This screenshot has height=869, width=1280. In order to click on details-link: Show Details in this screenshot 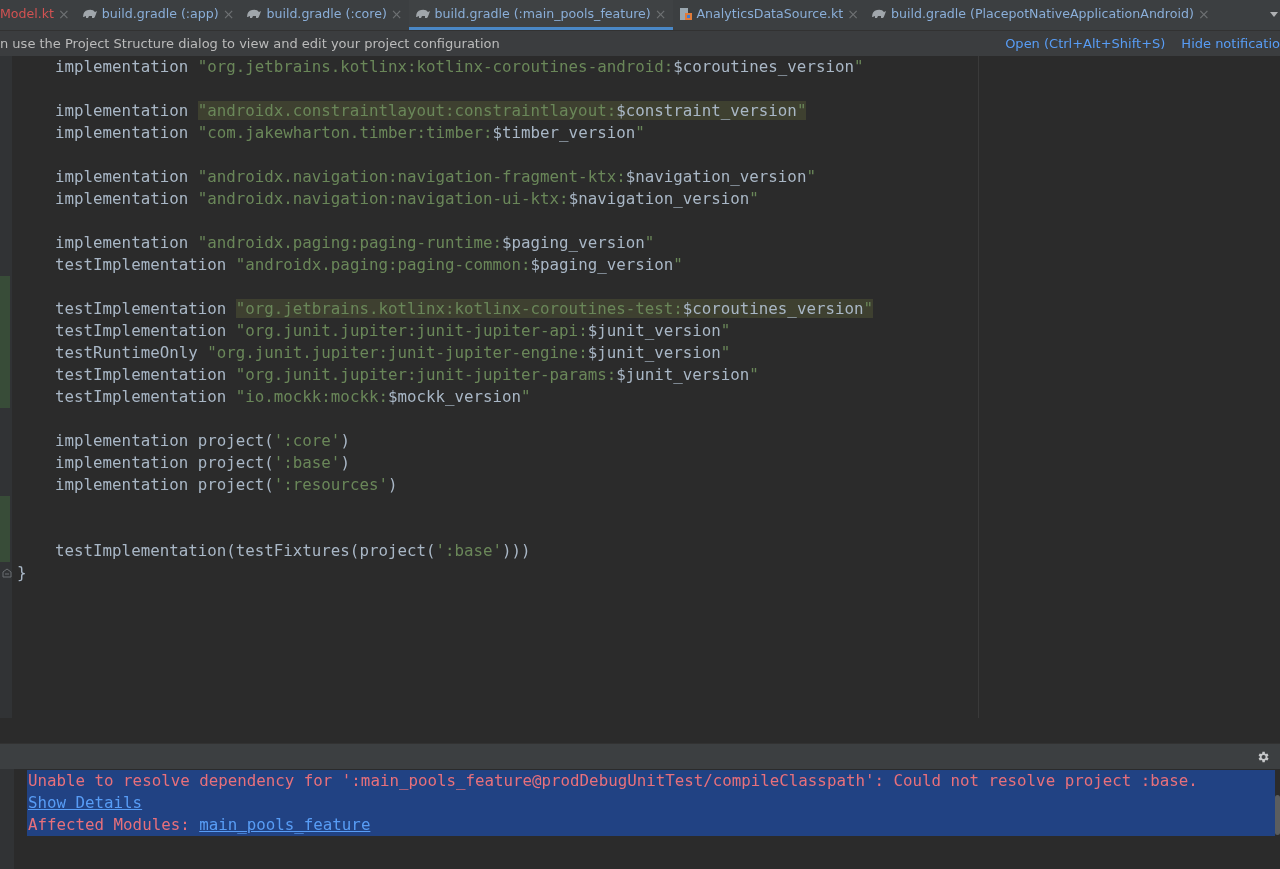, I will do `click(85, 802)`.